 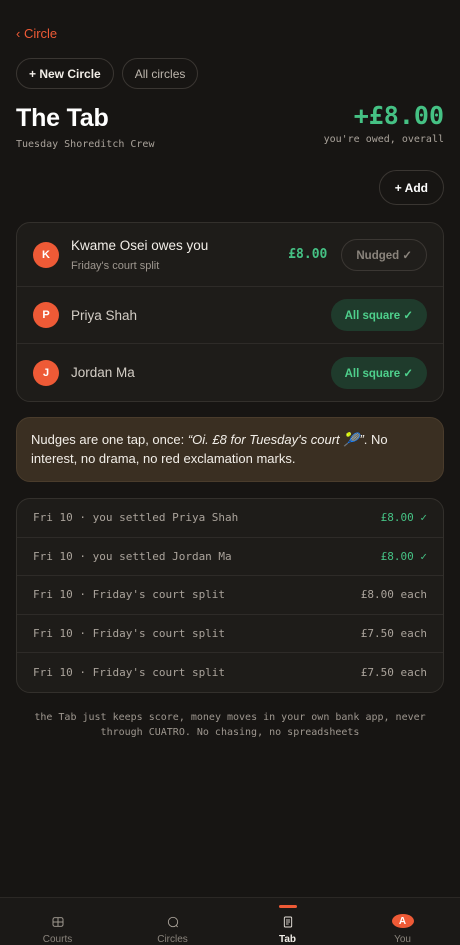 I want to click on bottom-tab-bar: Courts Circles Tab A You, so click(x=230, y=921).